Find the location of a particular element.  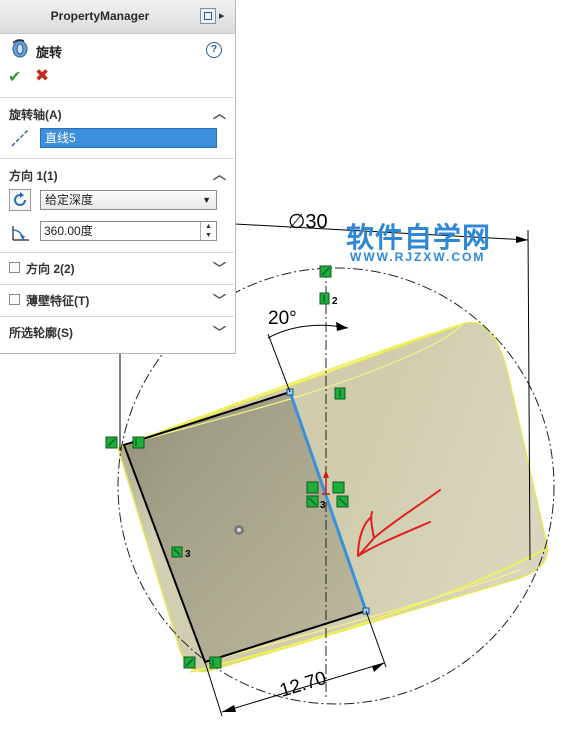

diameter-arrowhead is located at coordinates (522, 239).